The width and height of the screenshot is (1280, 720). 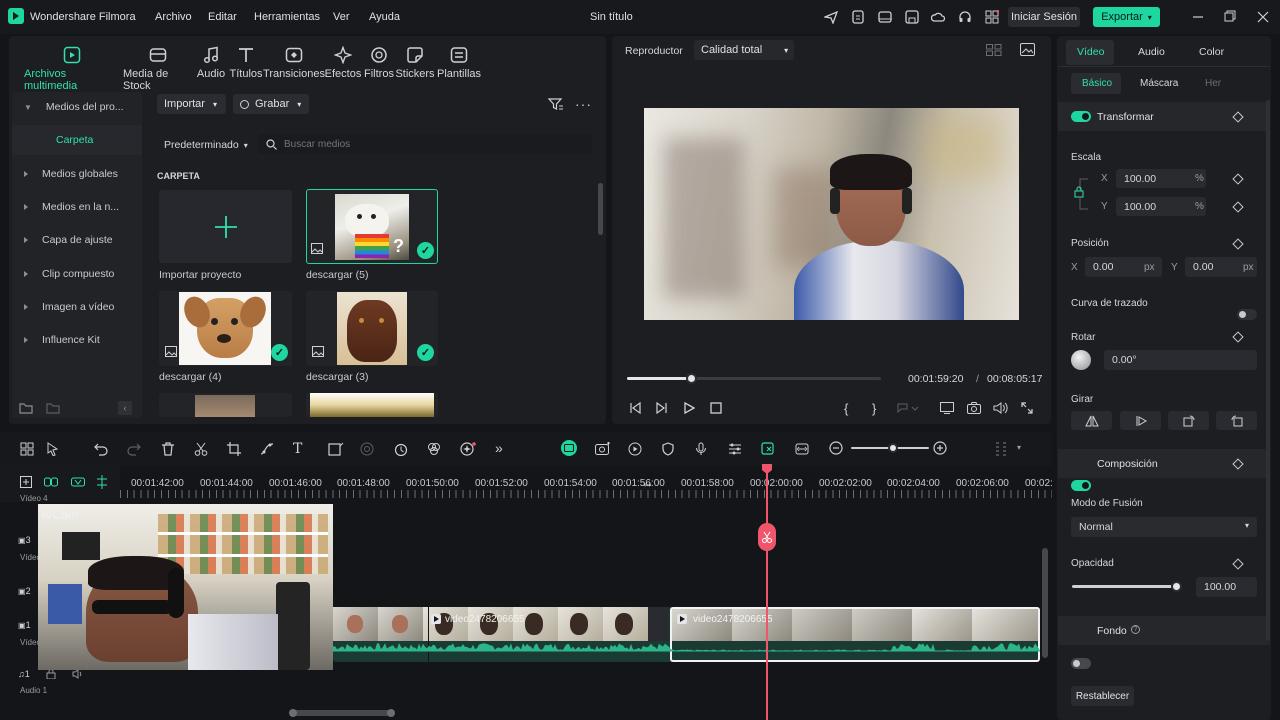 What do you see at coordinates (836, 448) in the screenshot?
I see `zoom-out-icon` at bounding box center [836, 448].